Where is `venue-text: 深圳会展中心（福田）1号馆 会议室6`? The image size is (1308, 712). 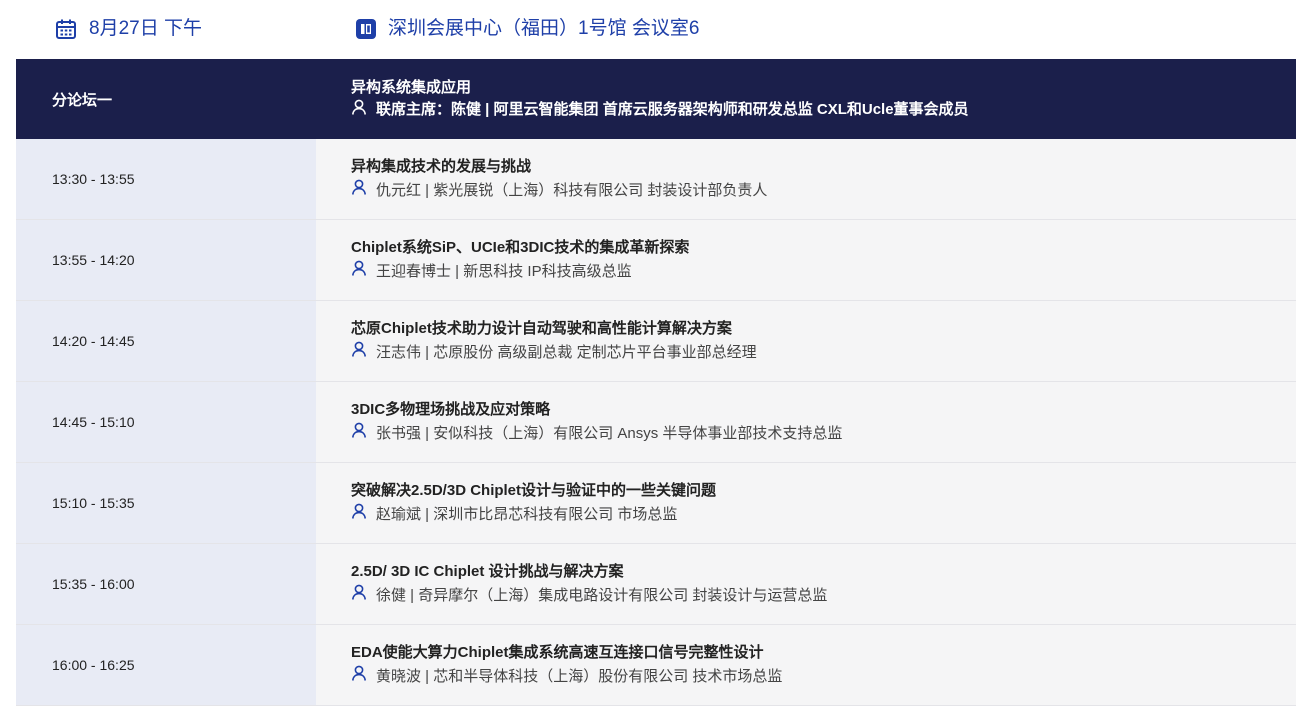 venue-text: 深圳会展中心（福田）1号馆 会议室6 is located at coordinates (544, 28).